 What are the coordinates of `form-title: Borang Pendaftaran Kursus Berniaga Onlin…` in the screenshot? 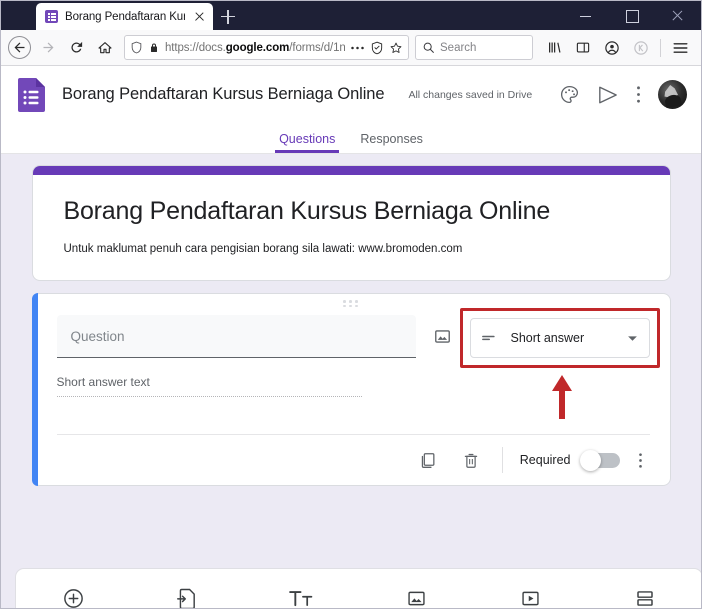 It's located at (351, 211).